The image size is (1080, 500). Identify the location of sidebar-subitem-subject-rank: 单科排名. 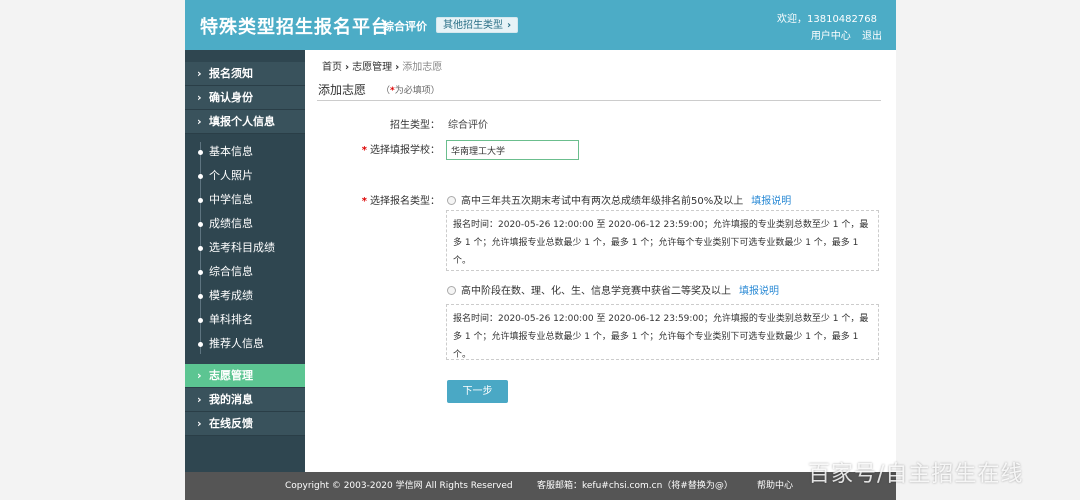
(245, 320).